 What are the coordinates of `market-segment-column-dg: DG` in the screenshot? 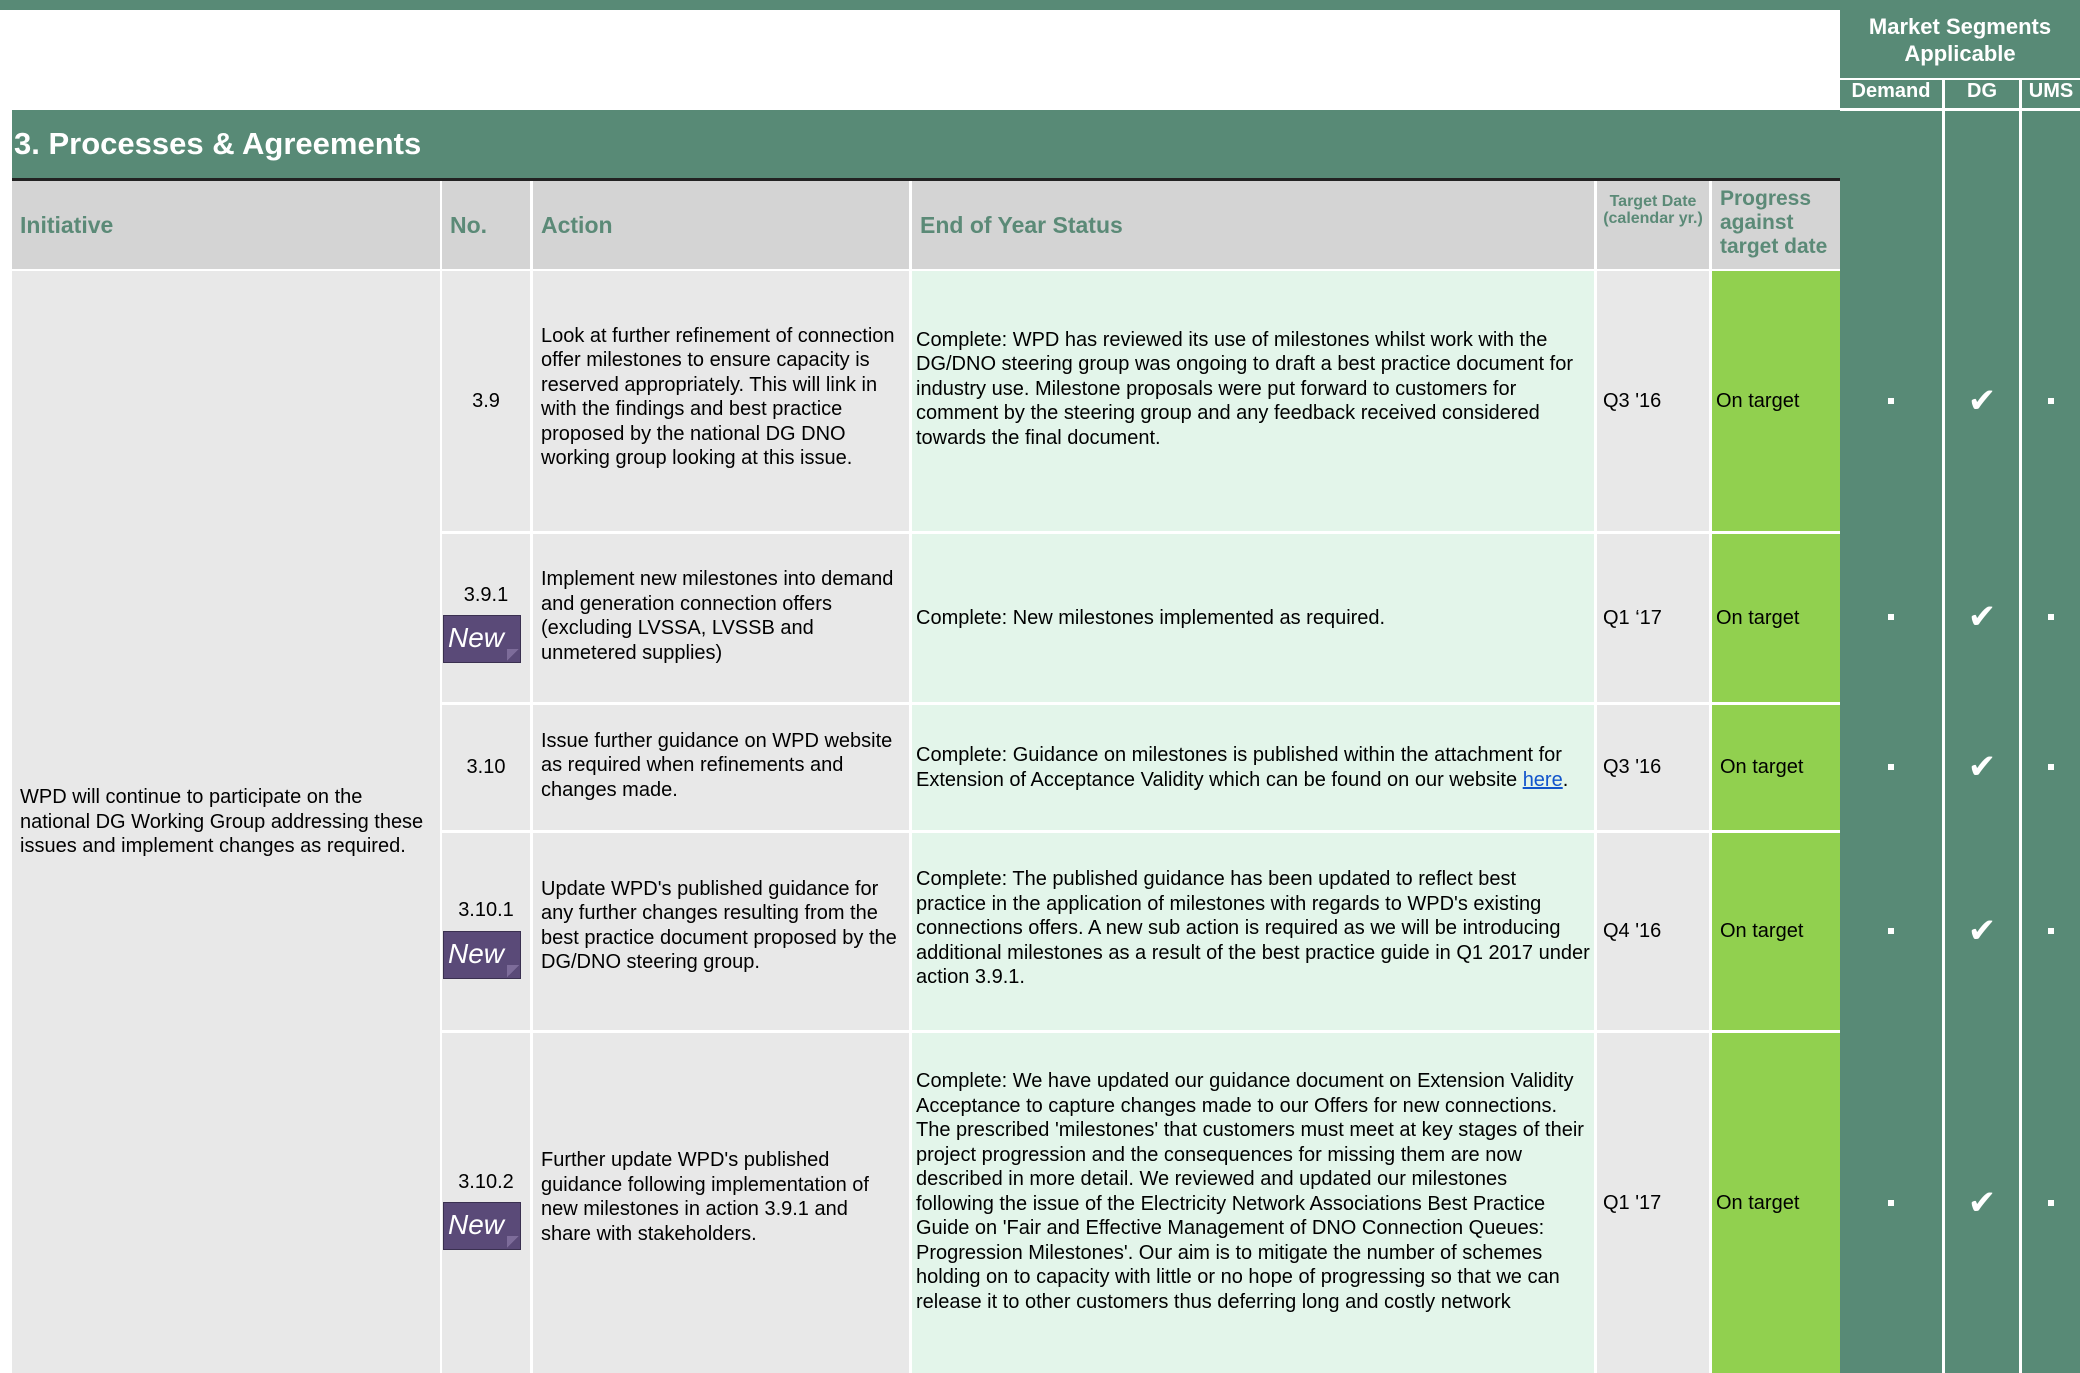 It's located at (1982, 726).